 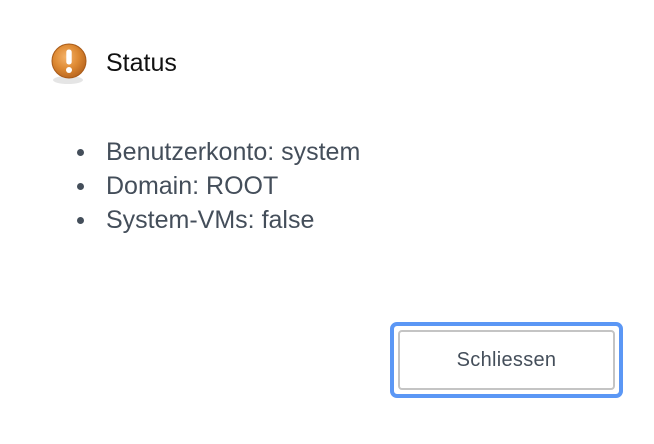 I want to click on dialog-header: Status, so click(x=111, y=63).